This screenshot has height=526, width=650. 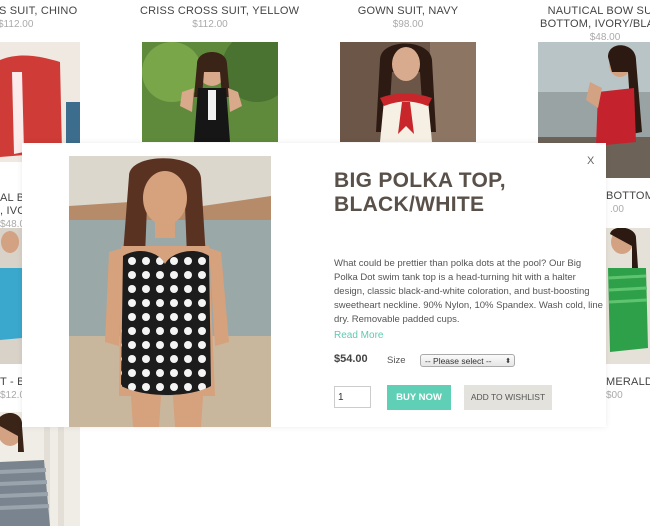 What do you see at coordinates (408, 24) in the screenshot?
I see `product-price: $98.00` at bounding box center [408, 24].